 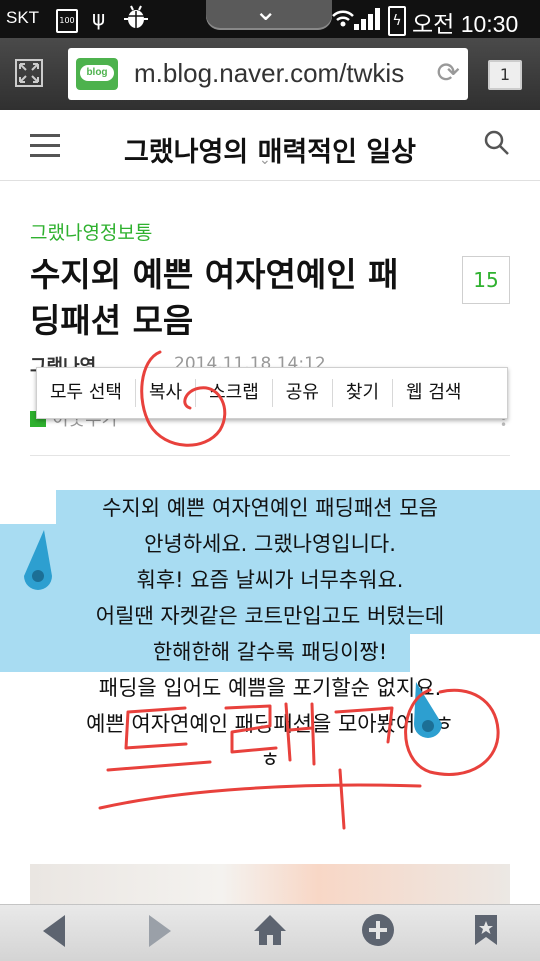 What do you see at coordinates (160, 933) in the screenshot?
I see `forward-arrow-icon` at bounding box center [160, 933].